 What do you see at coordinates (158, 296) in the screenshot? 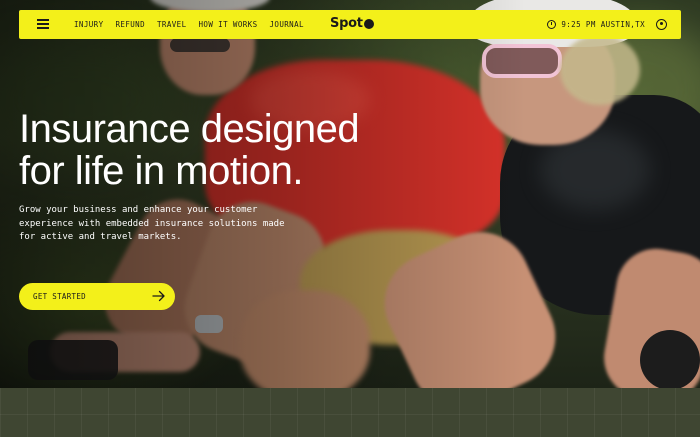
I see `arrow-right-icon` at bounding box center [158, 296].